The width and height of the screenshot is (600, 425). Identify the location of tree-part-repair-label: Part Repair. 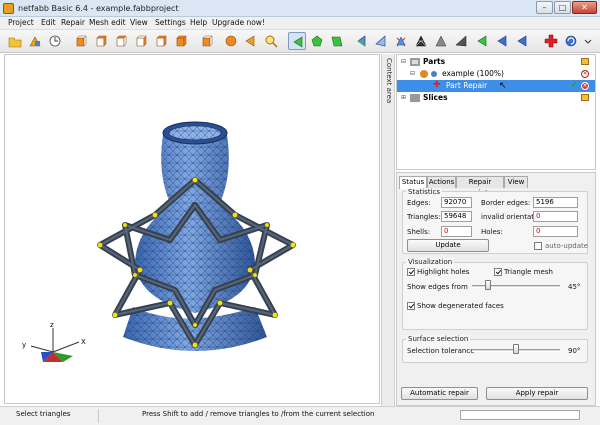
(467, 85).